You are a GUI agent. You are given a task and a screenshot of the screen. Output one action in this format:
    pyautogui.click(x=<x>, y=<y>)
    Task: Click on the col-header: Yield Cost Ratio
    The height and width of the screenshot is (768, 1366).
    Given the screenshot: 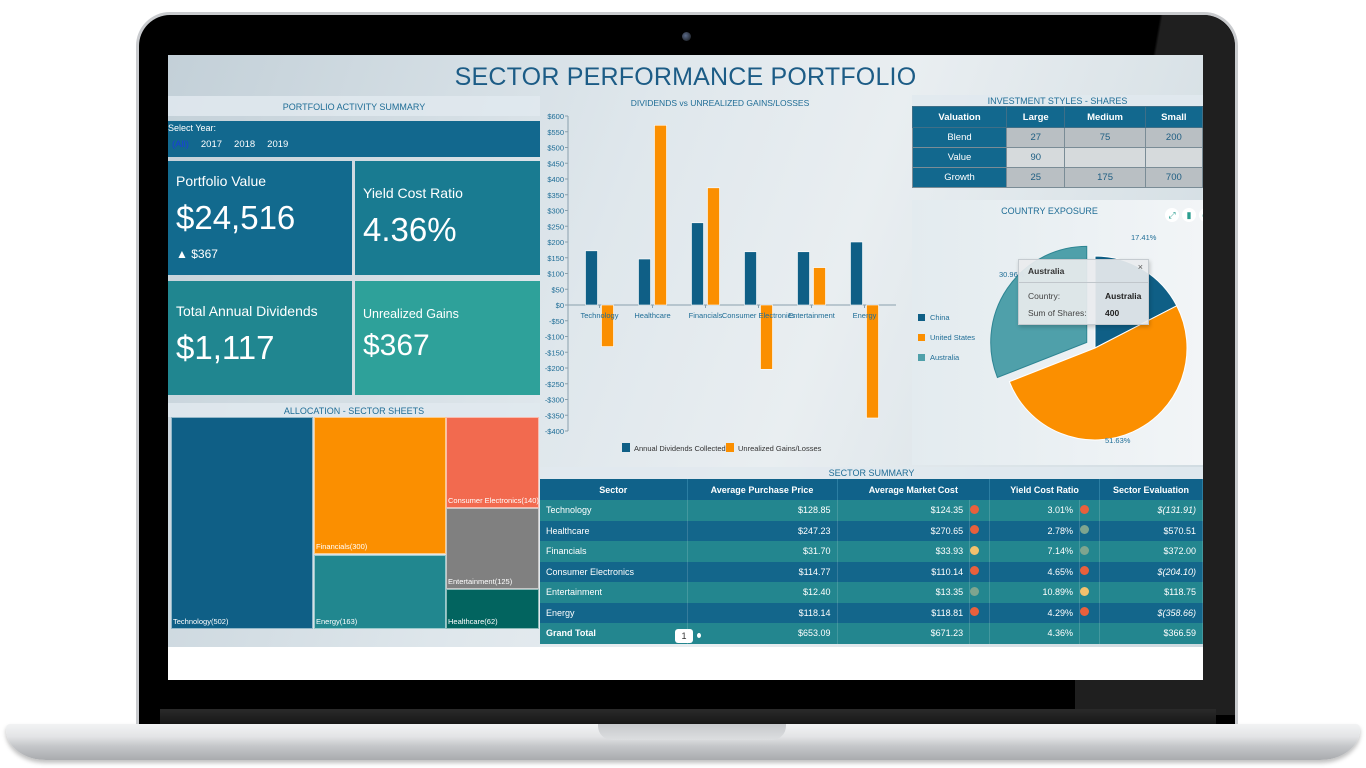 What is the action you would take?
    pyautogui.click(x=1044, y=489)
    